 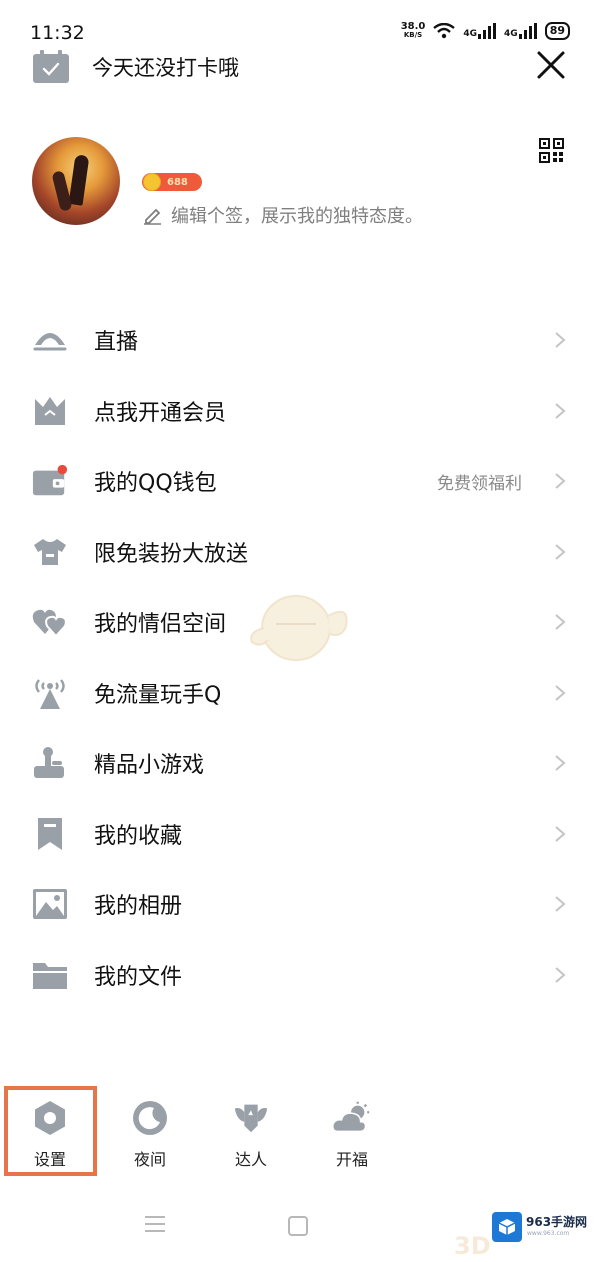 What do you see at coordinates (50, 904) in the screenshot?
I see `photo-icon` at bounding box center [50, 904].